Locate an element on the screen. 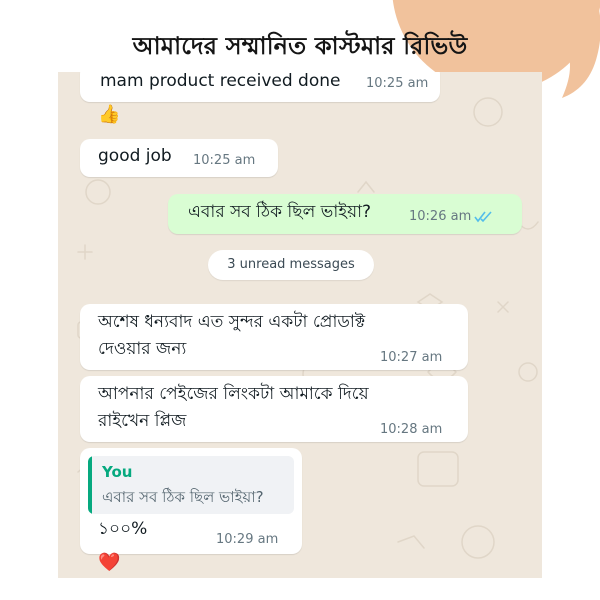 This screenshot has width=600, height=600. unread-messages-divider: 3 unread messages is located at coordinates (291, 265).